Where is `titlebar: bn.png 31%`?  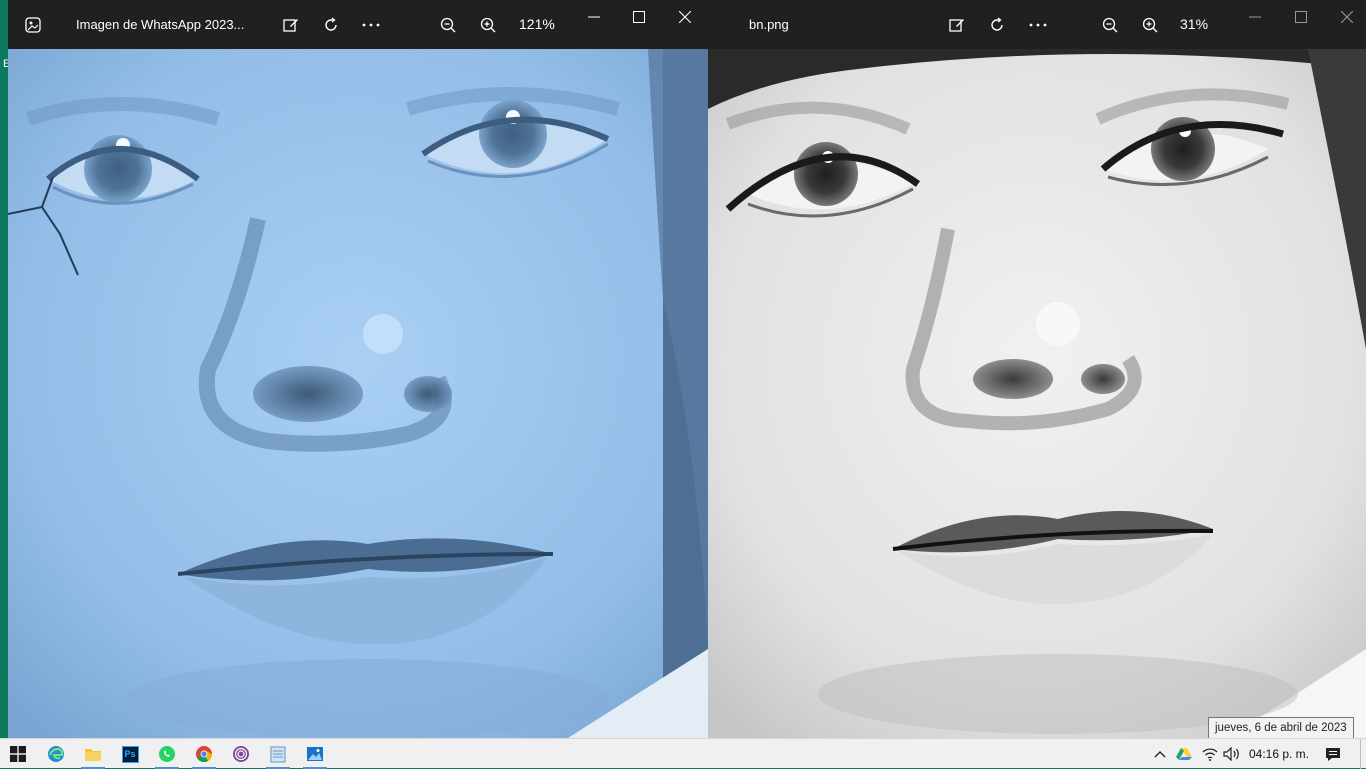 titlebar: bn.png 31% is located at coordinates (1037, 24).